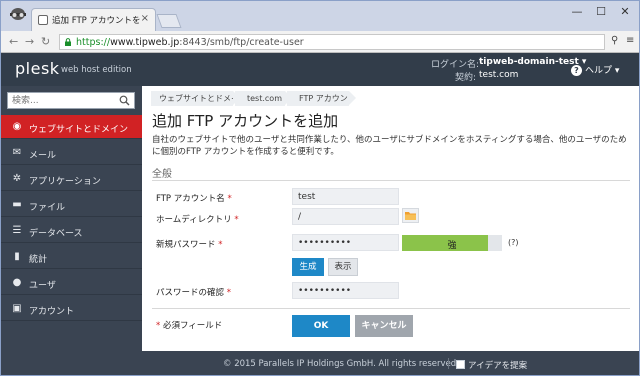 The image size is (640, 376). What do you see at coordinates (68, 42) in the screenshot?
I see `lock-icon` at bounding box center [68, 42].